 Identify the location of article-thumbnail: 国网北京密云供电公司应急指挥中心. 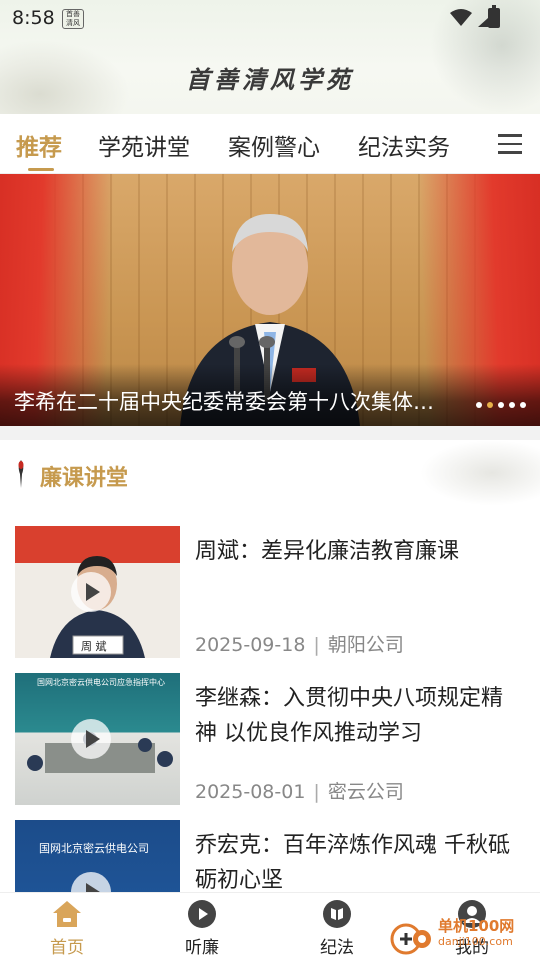
(97, 739).